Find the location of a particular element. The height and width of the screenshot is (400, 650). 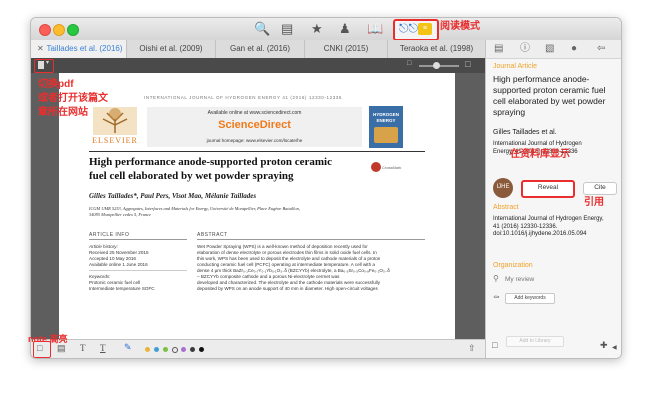

zoom-window-button is located at coordinates (73, 30).